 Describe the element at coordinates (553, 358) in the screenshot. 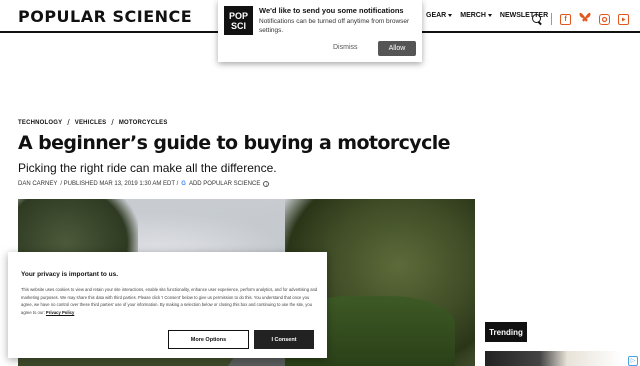

I see `trending-thumbnail` at that location.